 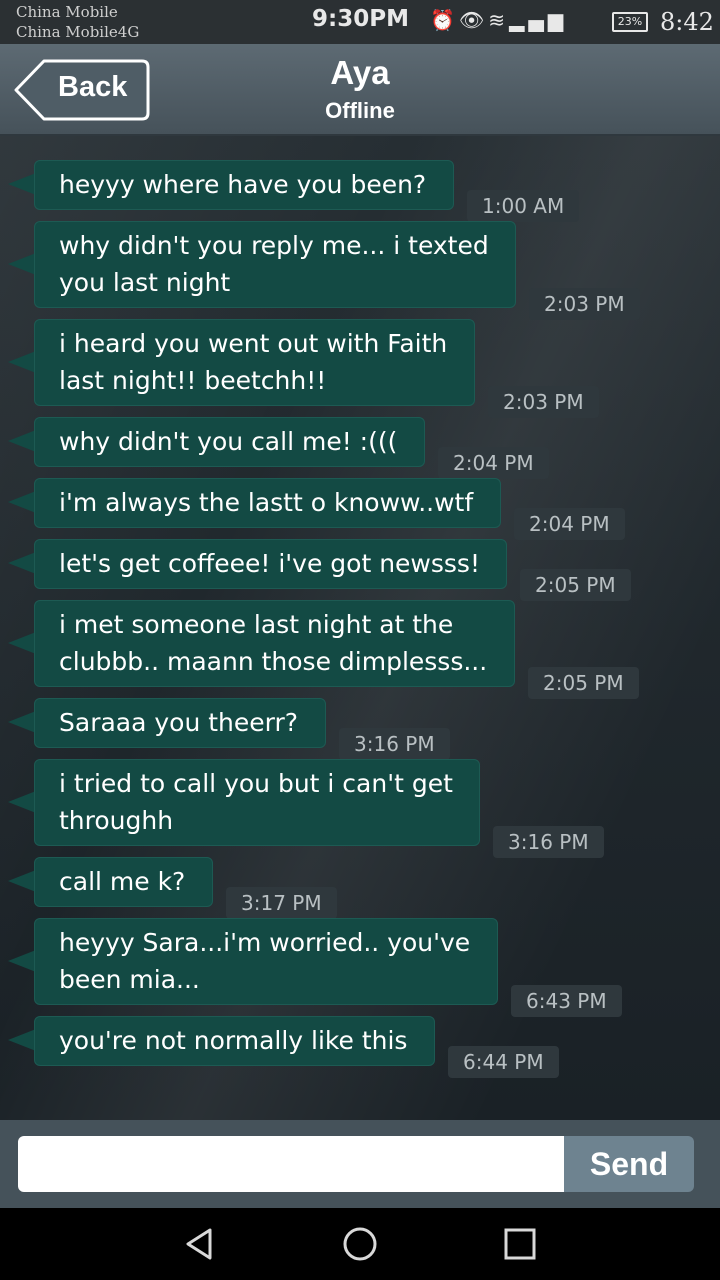 What do you see at coordinates (229, 442) in the screenshot?
I see `message-bubble: why didn't you call me! :(((` at bounding box center [229, 442].